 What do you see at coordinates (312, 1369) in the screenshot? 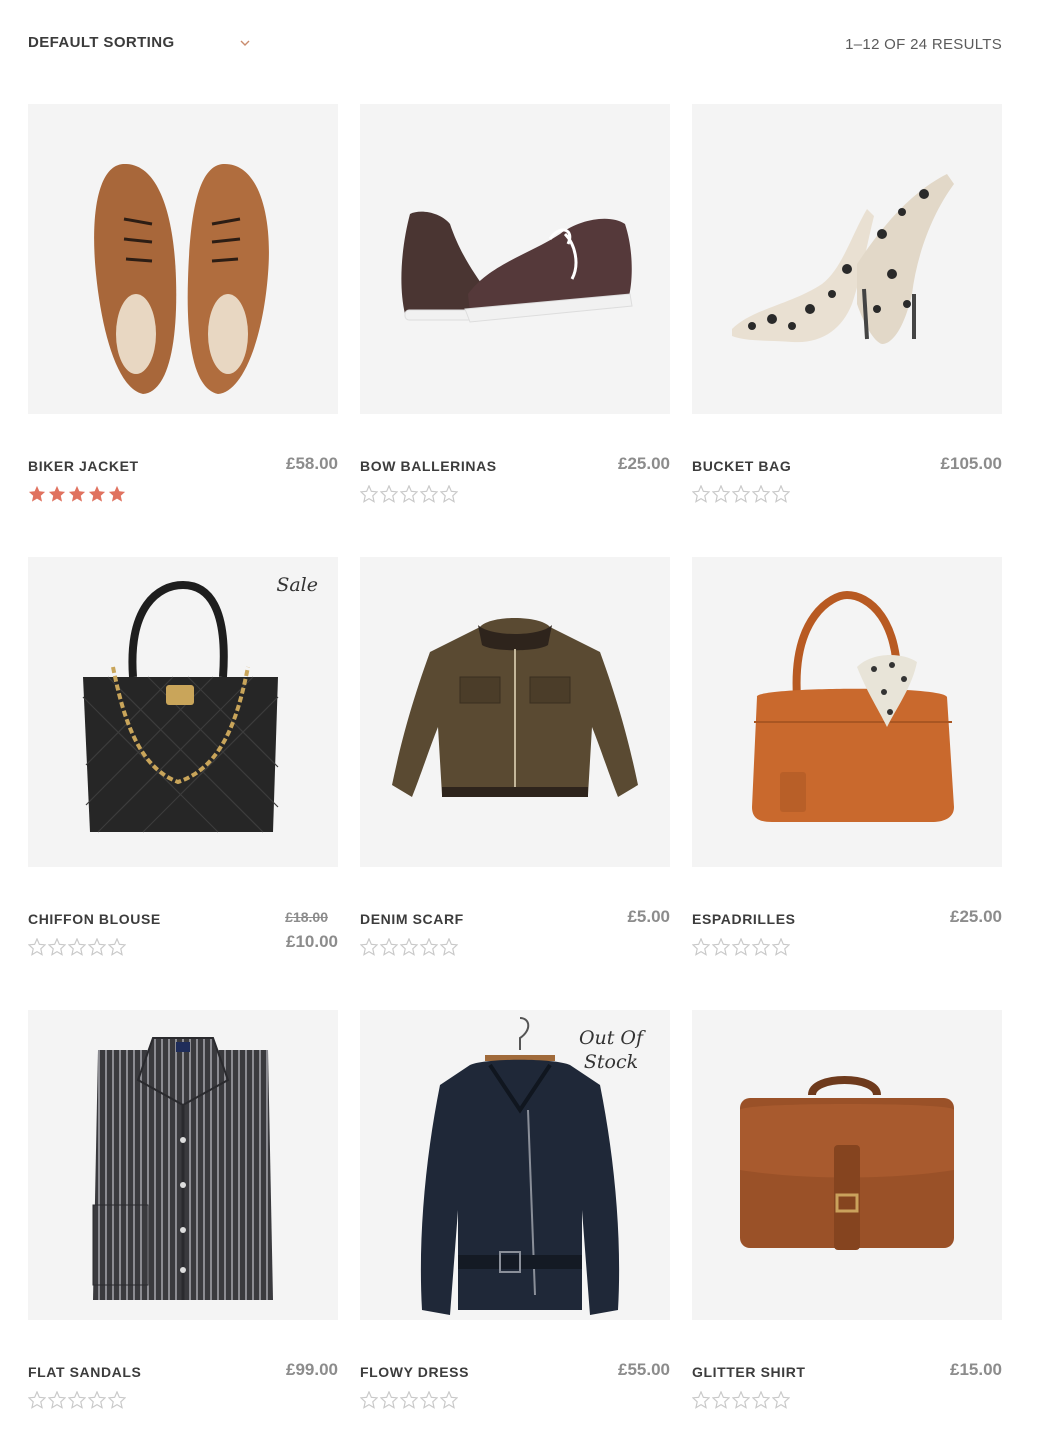
I see `product-price: £99.00` at bounding box center [312, 1369].